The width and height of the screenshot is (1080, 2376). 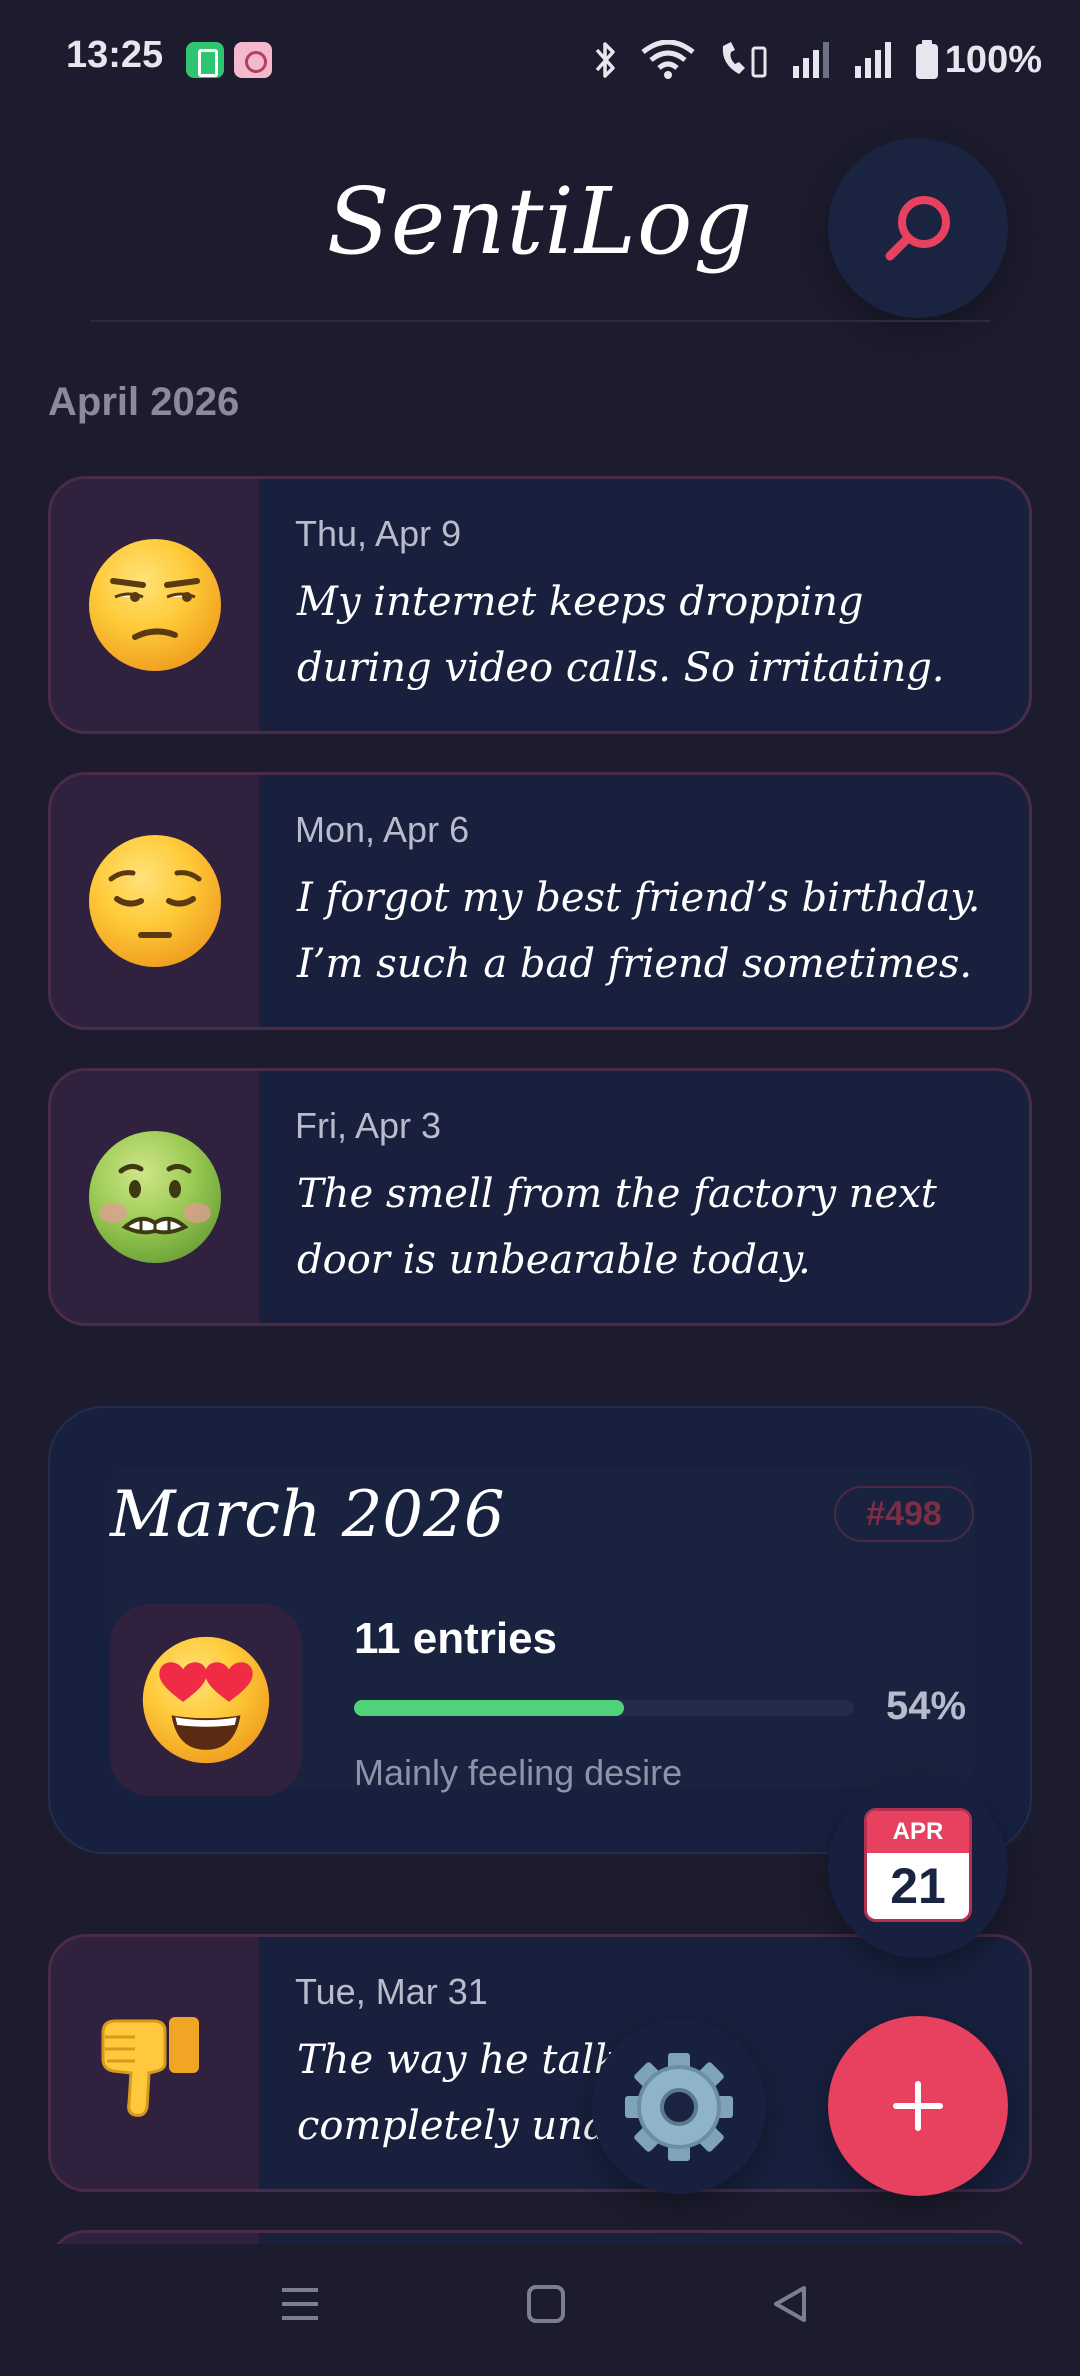 What do you see at coordinates (469, 2060) in the screenshot?
I see `entry-text-line1: The way he talke` at bounding box center [469, 2060].